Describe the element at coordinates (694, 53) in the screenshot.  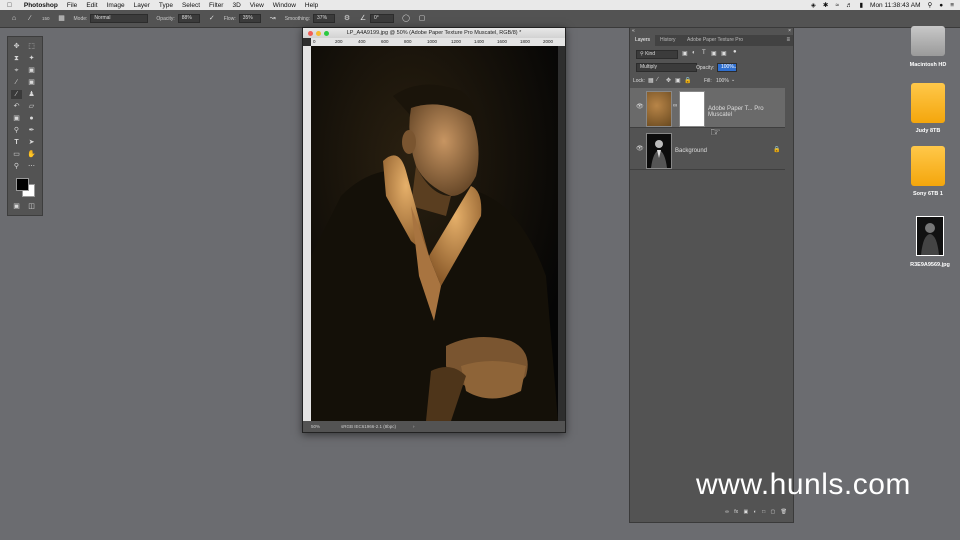
I see `filter-adjustment-icon: ◐` at that location.